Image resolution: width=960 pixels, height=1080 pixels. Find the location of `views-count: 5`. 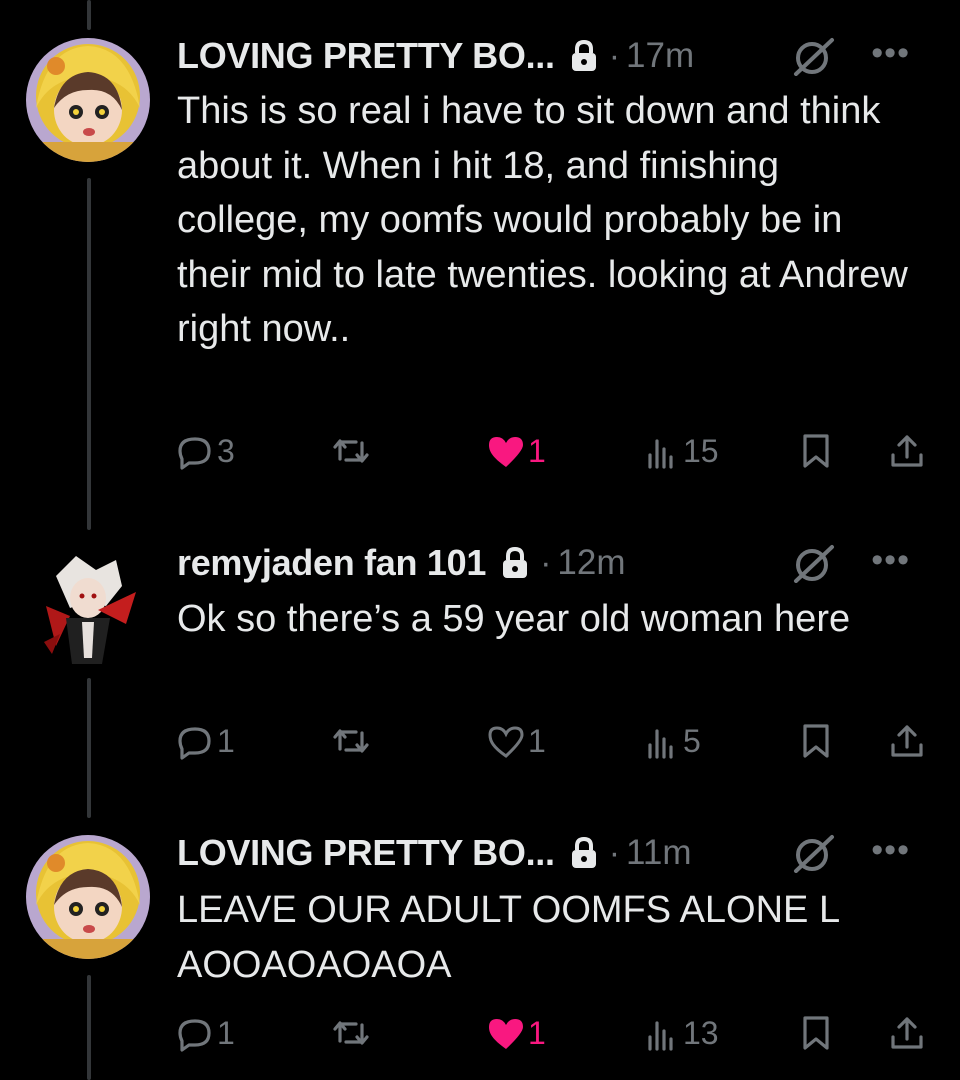

views-count: 5 is located at coordinates (692, 741).